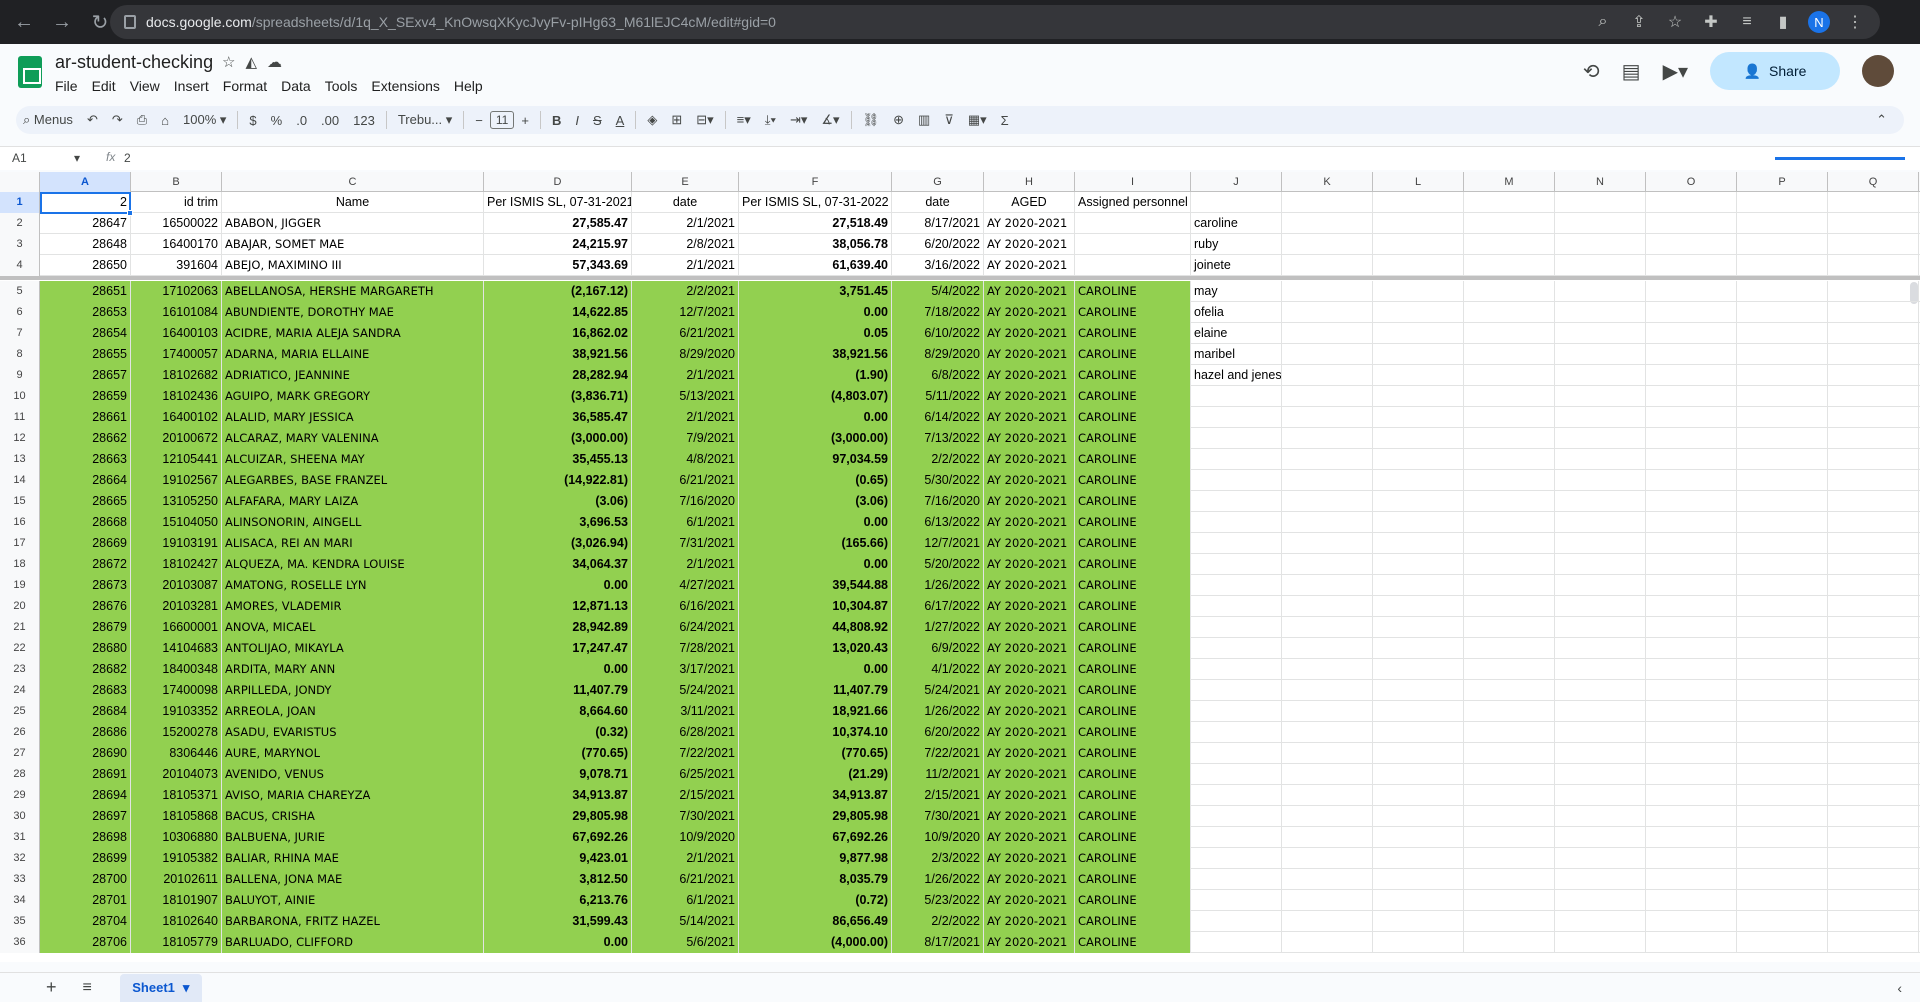  Describe the element at coordinates (176, 265) in the screenshot. I see `cell-b4: 391604` at that location.